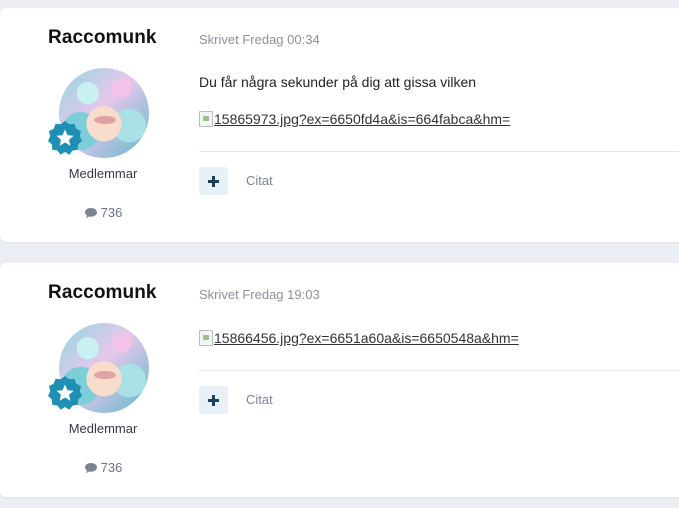  What do you see at coordinates (259, 294) in the screenshot?
I see `post-timestamp: Skrivet Fredag 19:03` at bounding box center [259, 294].